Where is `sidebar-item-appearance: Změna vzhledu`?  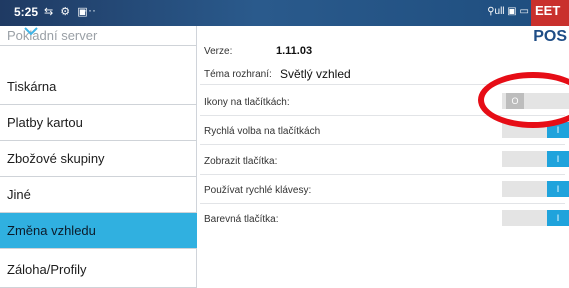
sidebar-item-appearance: Změna vzhledu is located at coordinates (98, 231).